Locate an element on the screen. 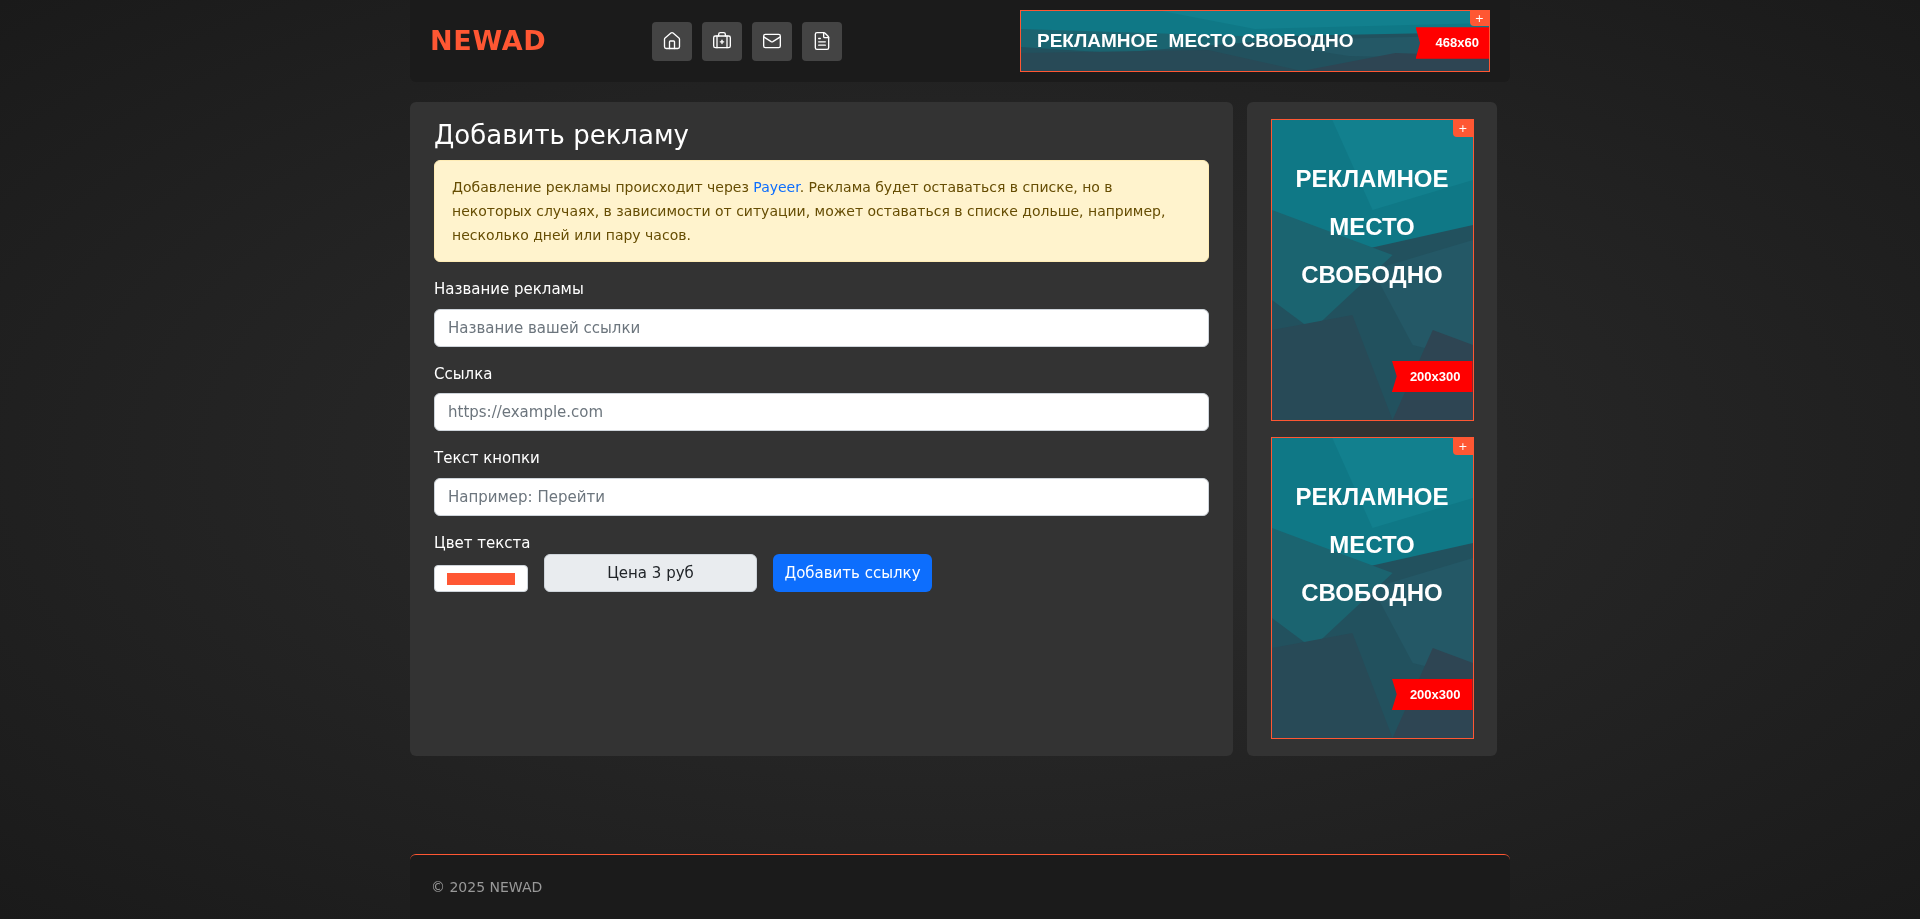 This screenshot has width=1920, height=919. input-field: Например: Перейти is located at coordinates (821, 496).